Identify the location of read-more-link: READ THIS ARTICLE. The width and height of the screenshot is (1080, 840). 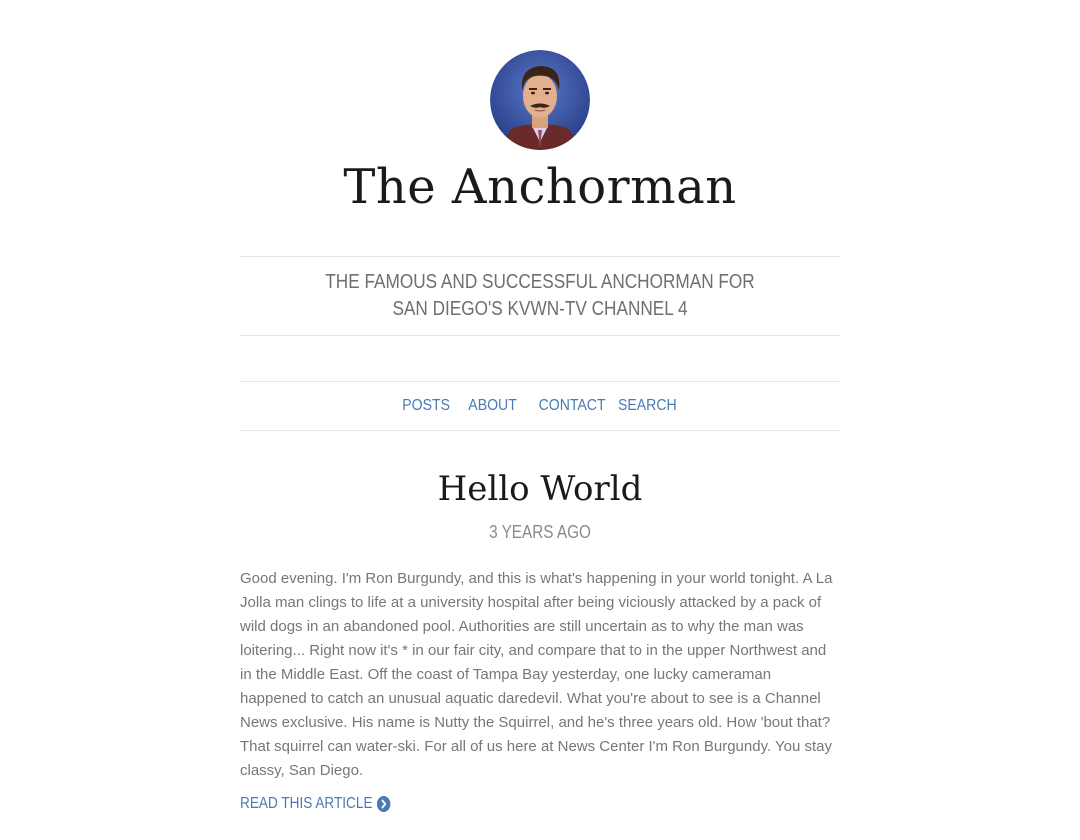
(315, 804).